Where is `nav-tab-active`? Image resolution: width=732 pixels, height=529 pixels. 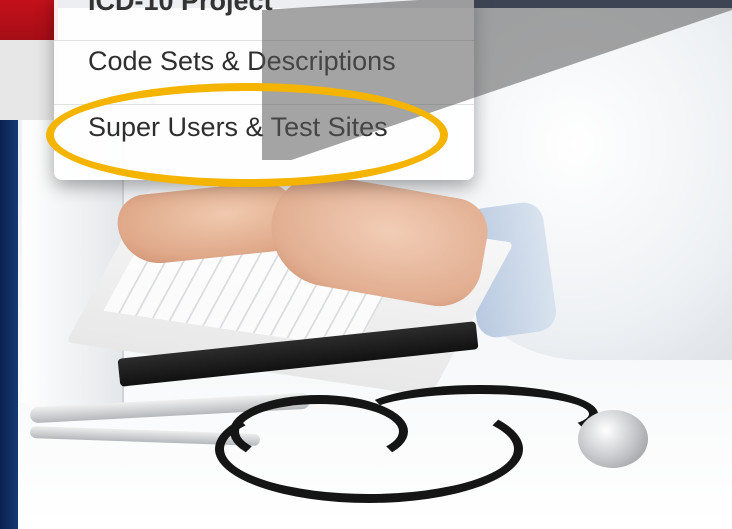
nav-tab-active is located at coordinates (29, 20).